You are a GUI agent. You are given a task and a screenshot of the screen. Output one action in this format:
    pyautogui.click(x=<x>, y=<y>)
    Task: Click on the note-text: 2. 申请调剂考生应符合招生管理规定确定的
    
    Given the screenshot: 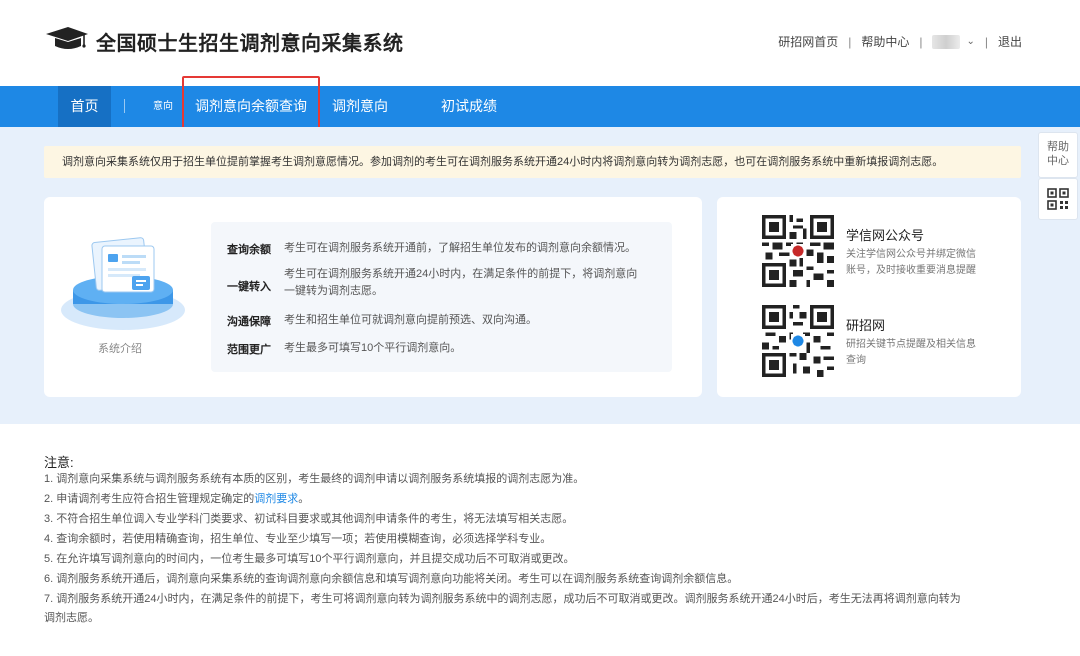 What is the action you would take?
    pyautogui.click(x=149, y=499)
    